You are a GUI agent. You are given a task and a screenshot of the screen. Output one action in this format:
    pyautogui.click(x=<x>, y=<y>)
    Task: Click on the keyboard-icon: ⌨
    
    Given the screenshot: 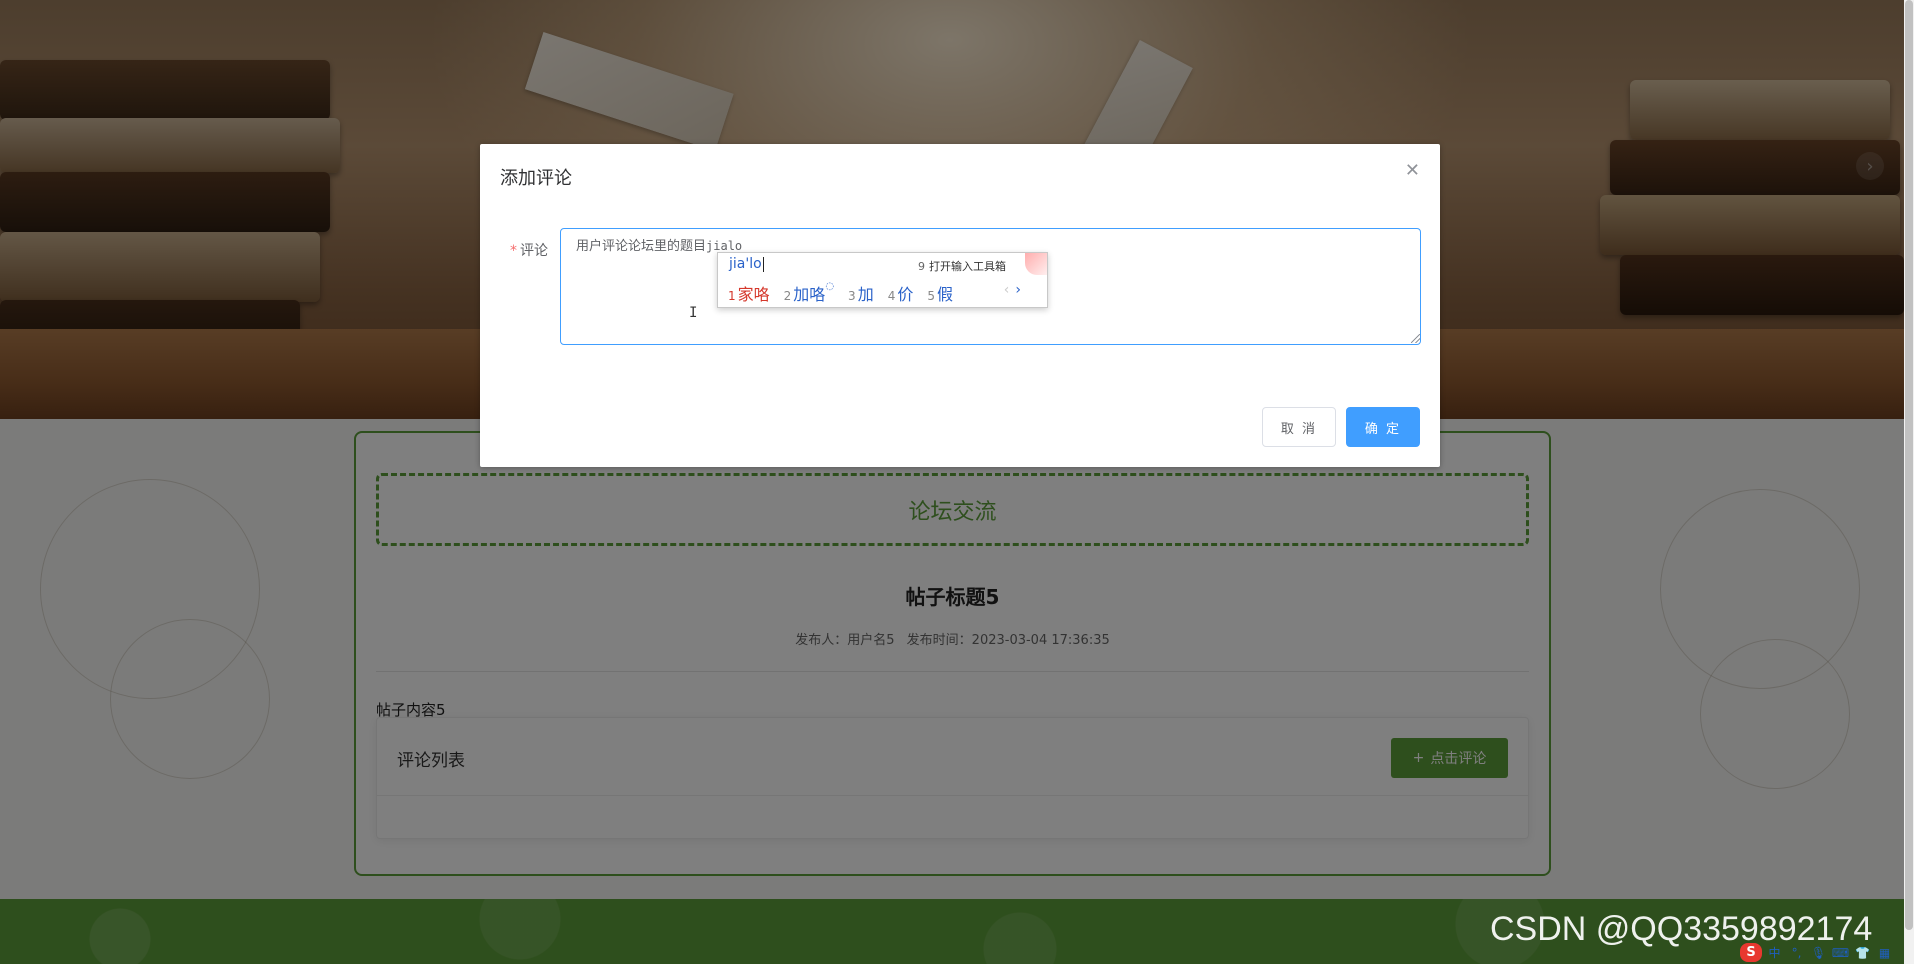 What is the action you would take?
    pyautogui.click(x=1840, y=952)
    